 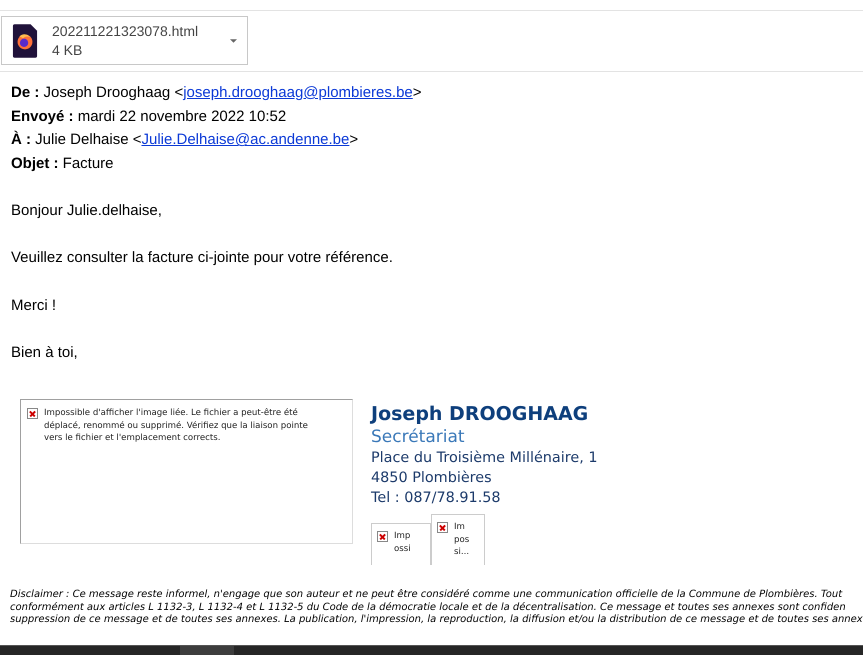 What do you see at coordinates (418, 437) in the screenshot?
I see `signature-department: Secrétariat` at bounding box center [418, 437].